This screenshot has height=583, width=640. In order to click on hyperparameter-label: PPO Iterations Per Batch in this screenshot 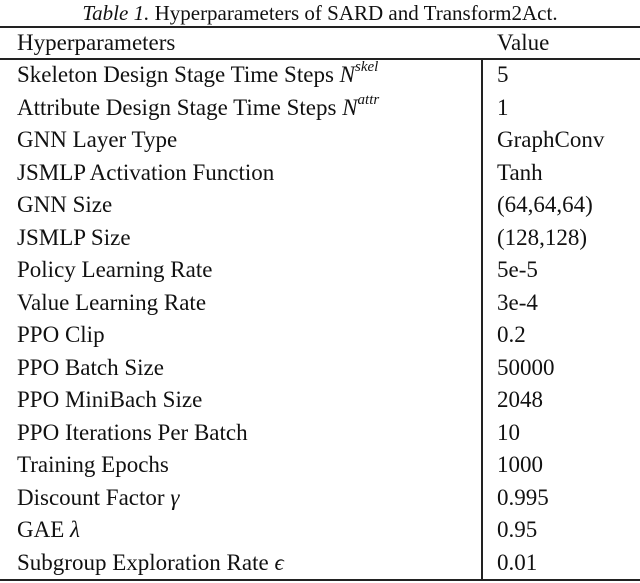, I will do `click(132, 432)`.